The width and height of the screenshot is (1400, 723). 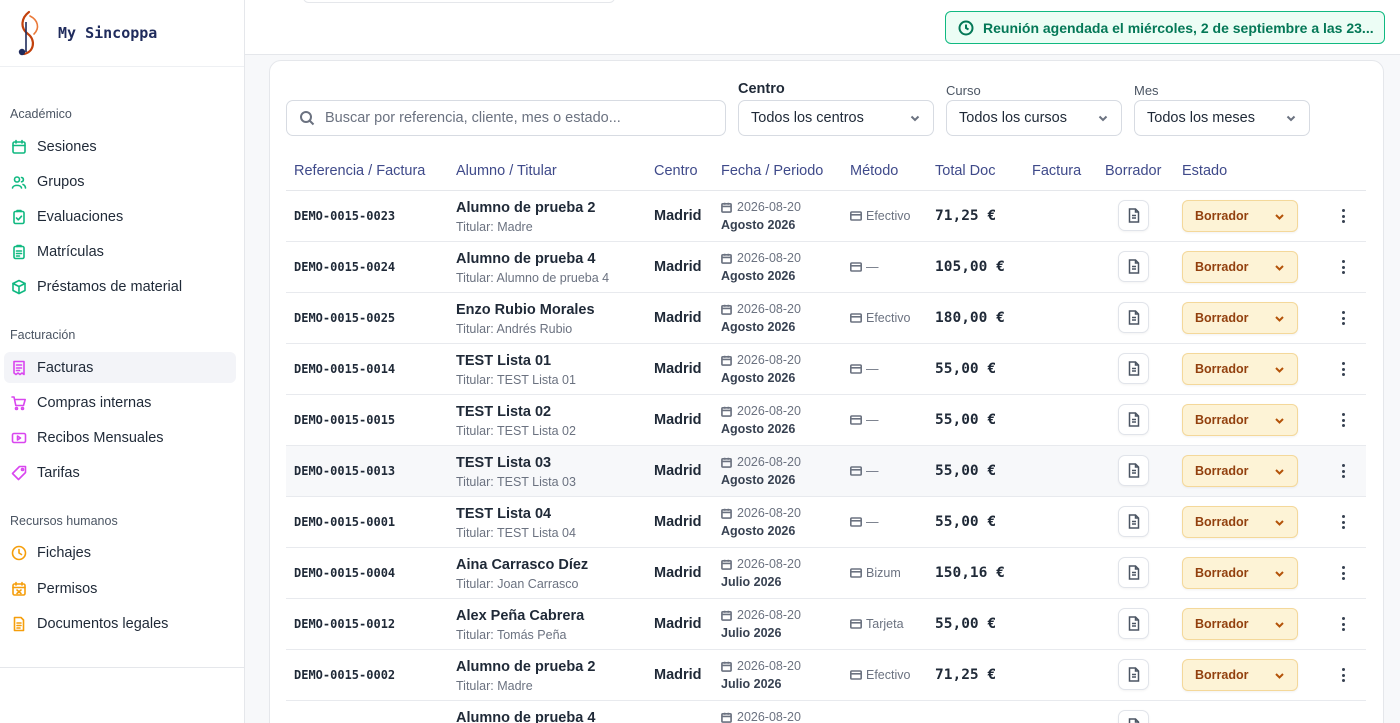 What do you see at coordinates (1204, 171) in the screenshot?
I see `col-estado: Estado` at bounding box center [1204, 171].